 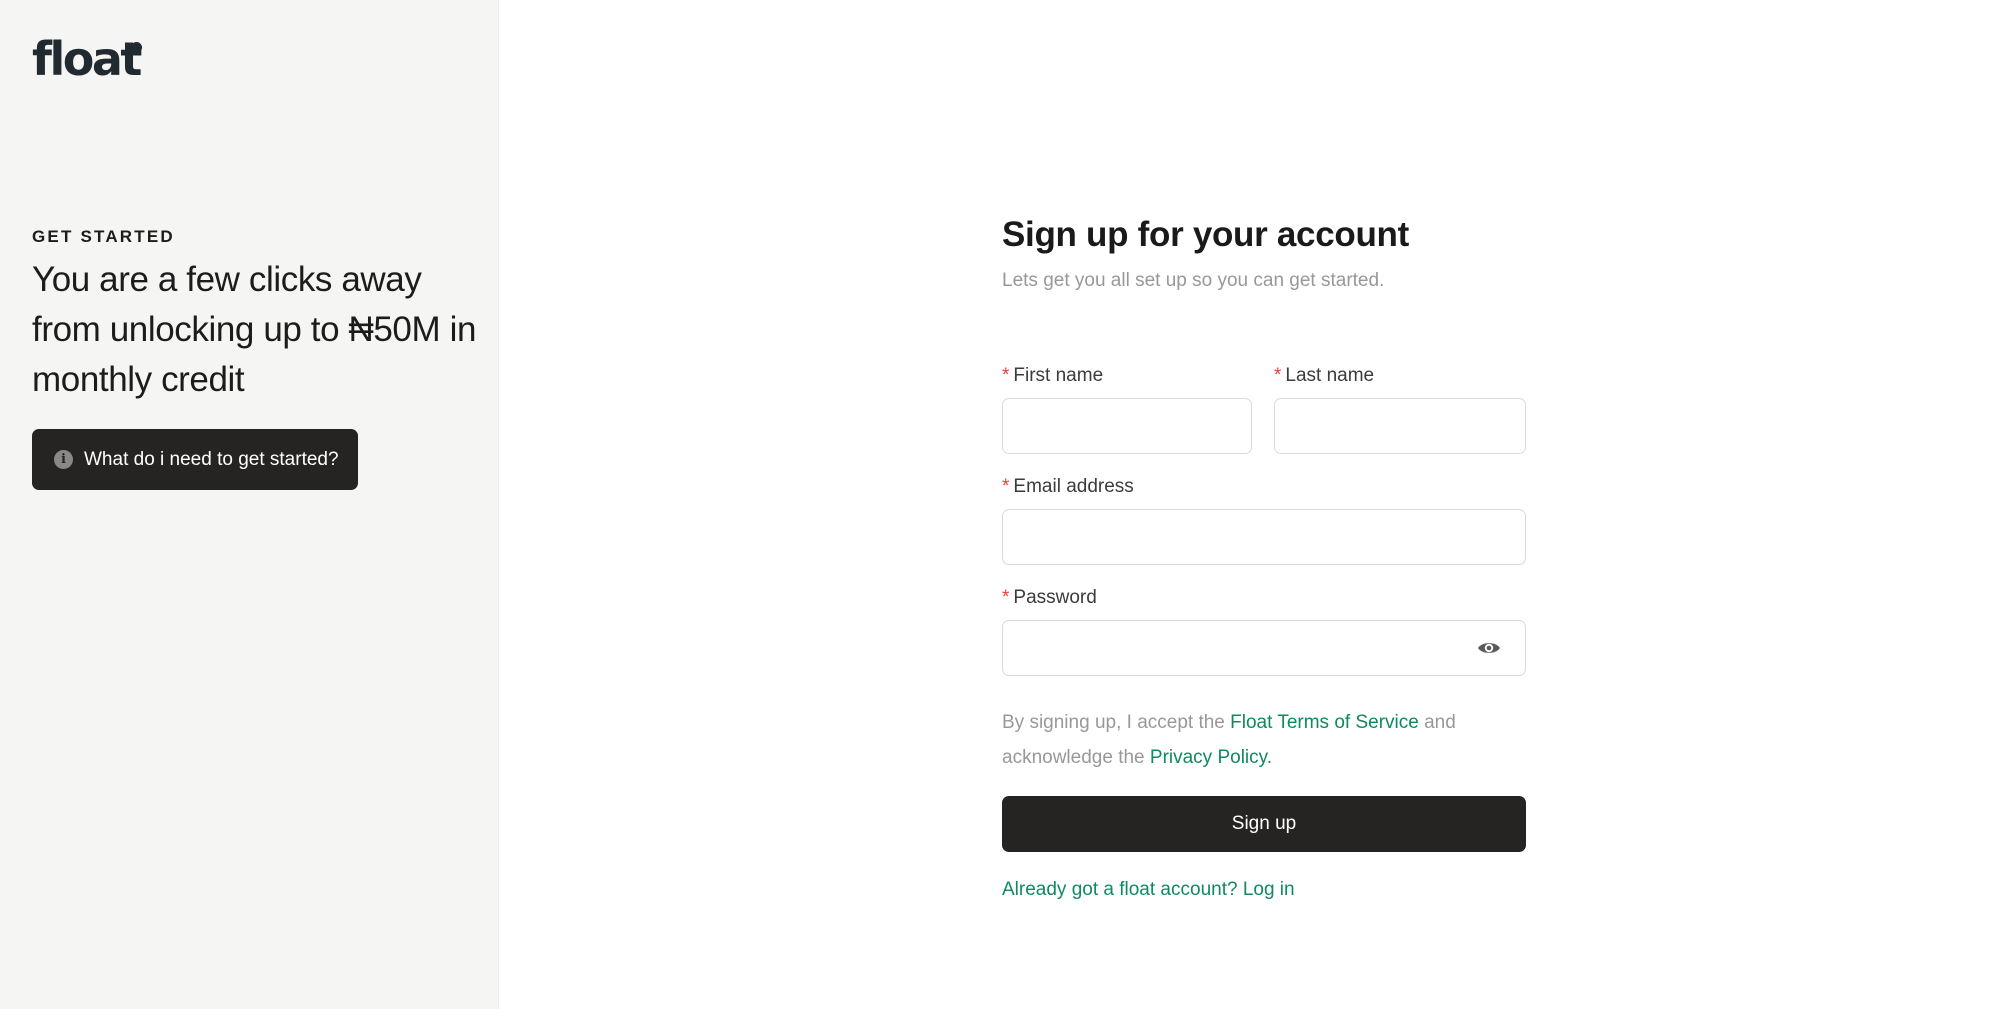 What do you see at coordinates (1205, 234) in the screenshot?
I see `page-title: Sign up for your account` at bounding box center [1205, 234].